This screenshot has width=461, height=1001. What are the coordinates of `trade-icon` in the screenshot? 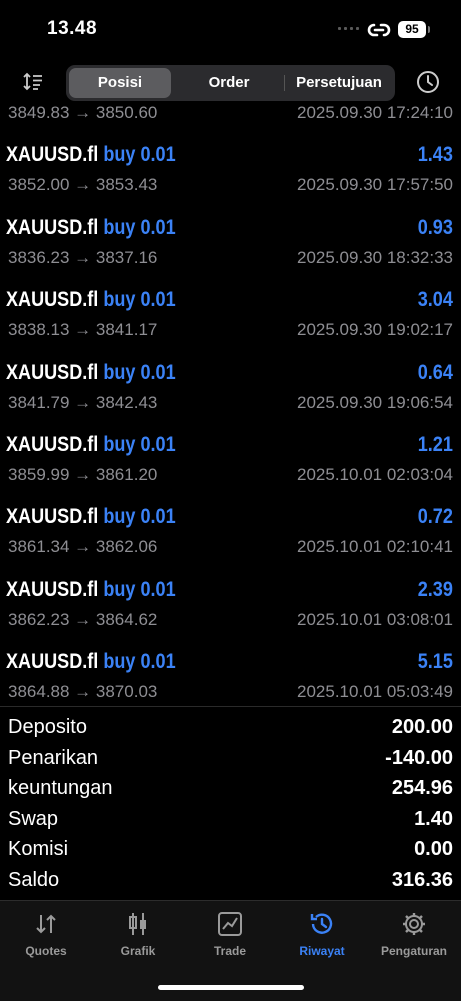 It's located at (230, 924).